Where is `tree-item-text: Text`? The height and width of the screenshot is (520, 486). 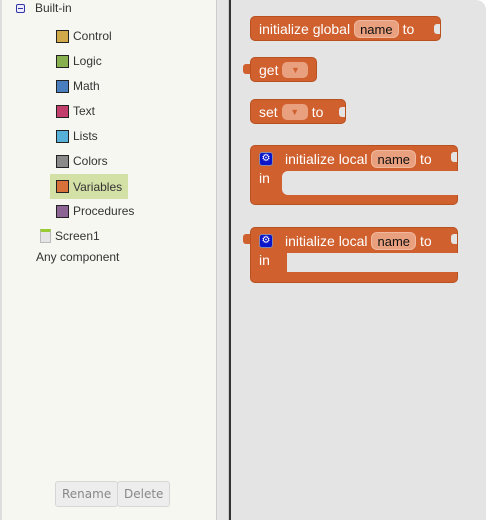 tree-item-text: Text is located at coordinates (75, 111).